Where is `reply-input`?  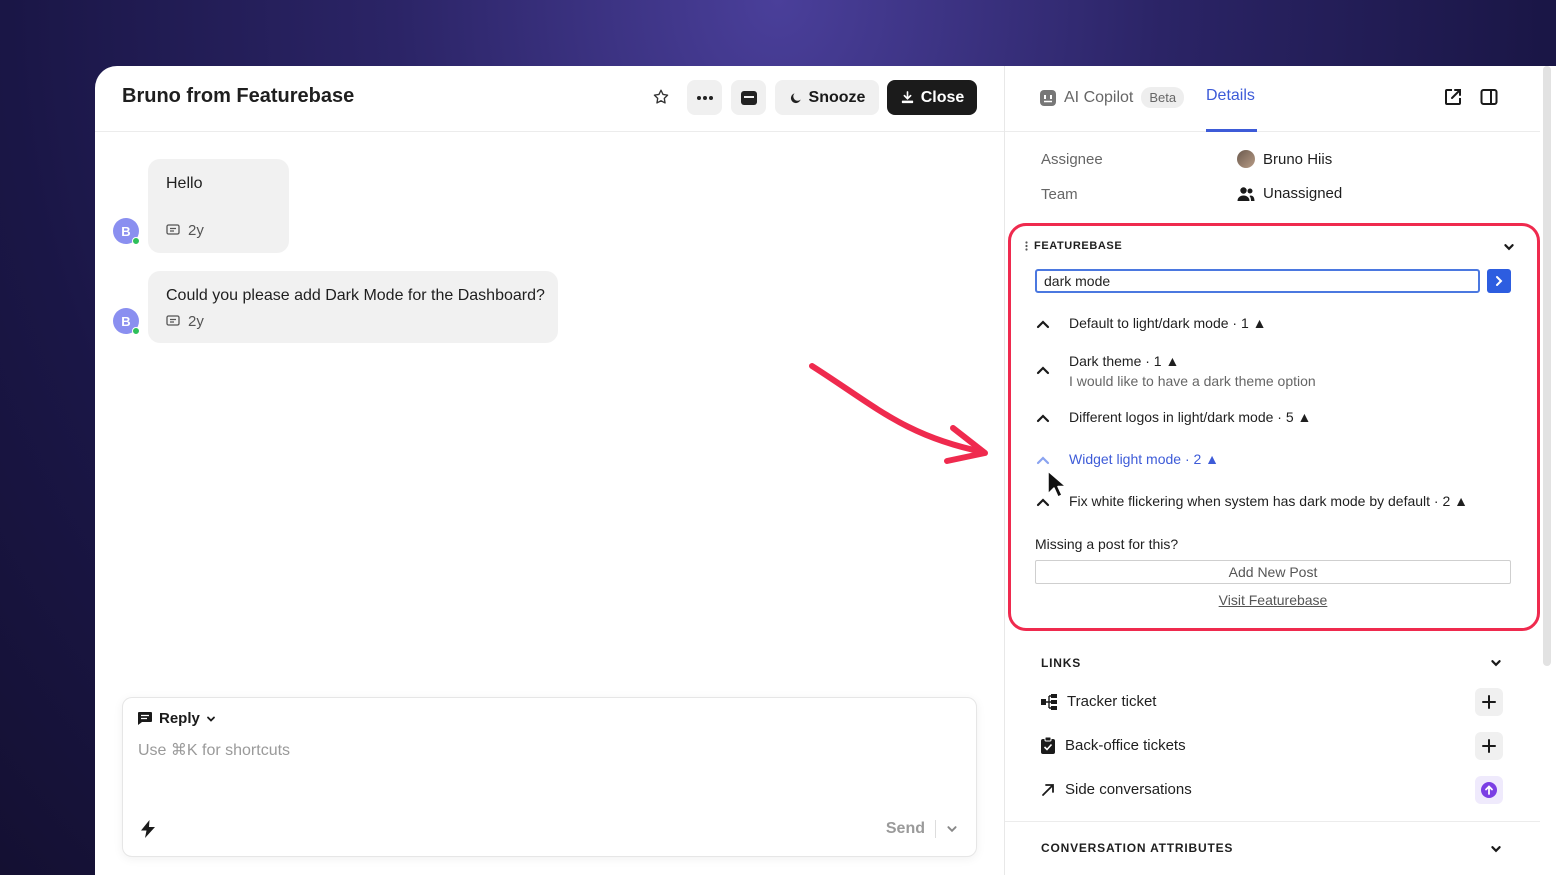
reply-input is located at coordinates (538, 751).